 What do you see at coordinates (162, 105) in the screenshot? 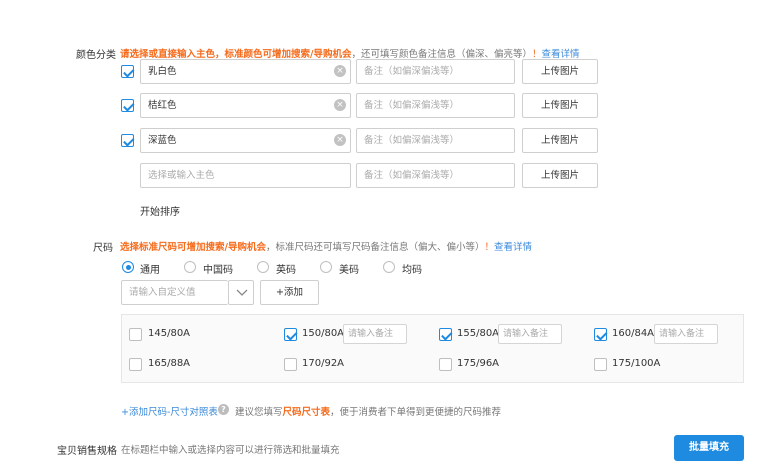
I see `color-value-2: 桔红色` at bounding box center [162, 105].